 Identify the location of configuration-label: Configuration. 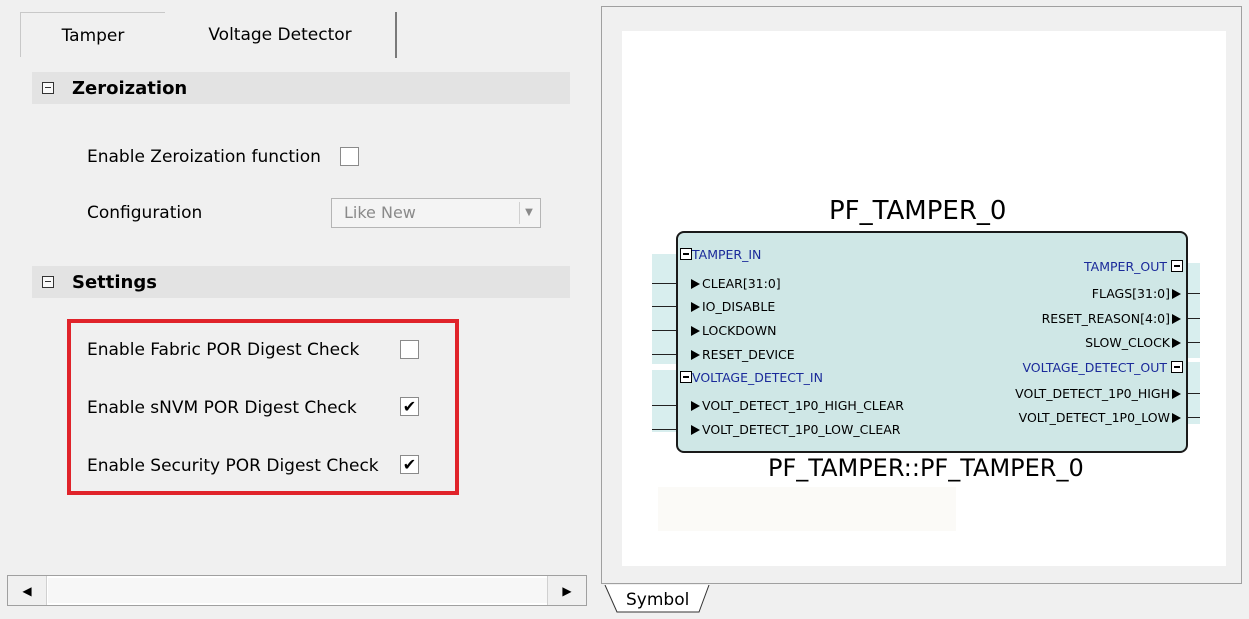
(145, 213).